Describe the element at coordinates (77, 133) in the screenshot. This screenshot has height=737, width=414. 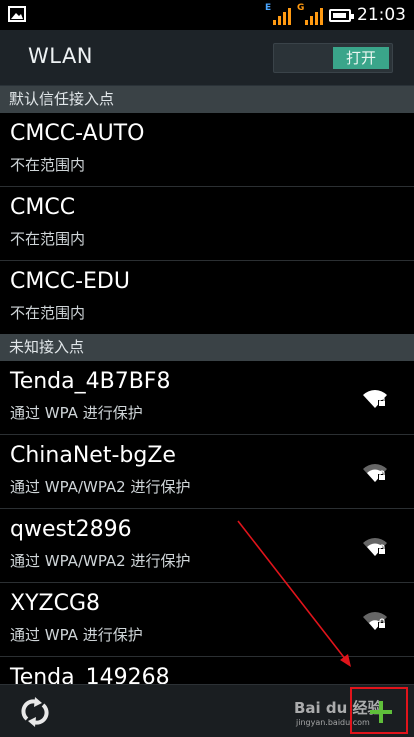
I see `network-ssid: CMCC-AUTO` at that location.